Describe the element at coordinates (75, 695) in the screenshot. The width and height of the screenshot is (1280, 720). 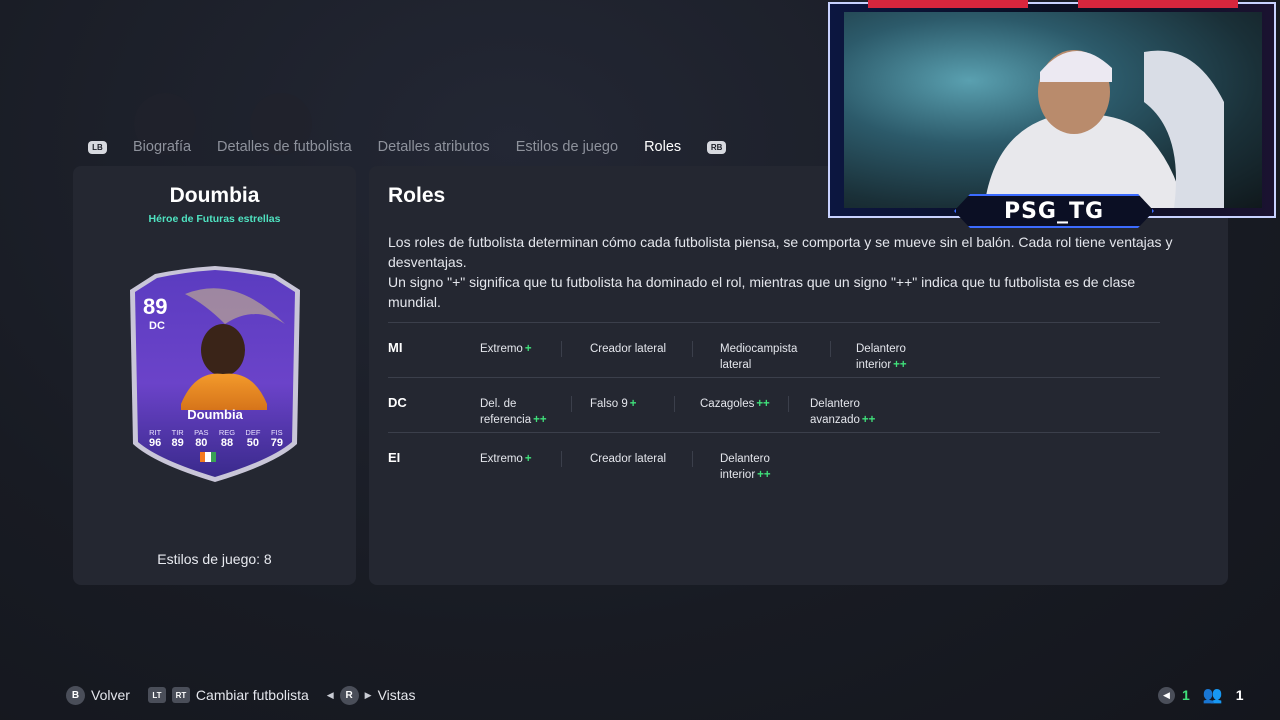
I see `b-button-icon: B` at that location.